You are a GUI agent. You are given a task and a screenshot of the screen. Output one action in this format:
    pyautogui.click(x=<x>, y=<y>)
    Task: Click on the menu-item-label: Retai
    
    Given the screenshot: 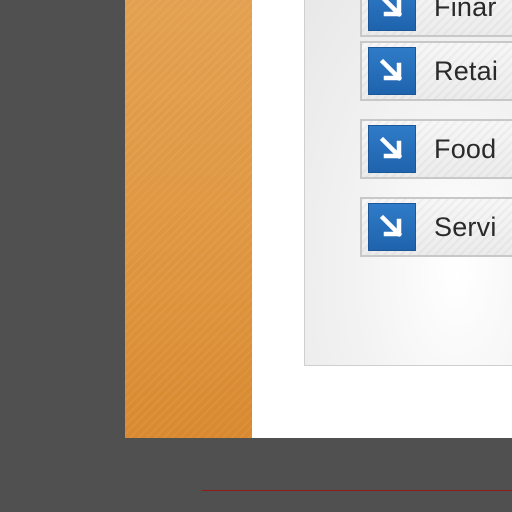 What is the action you would take?
    pyautogui.click(x=466, y=70)
    